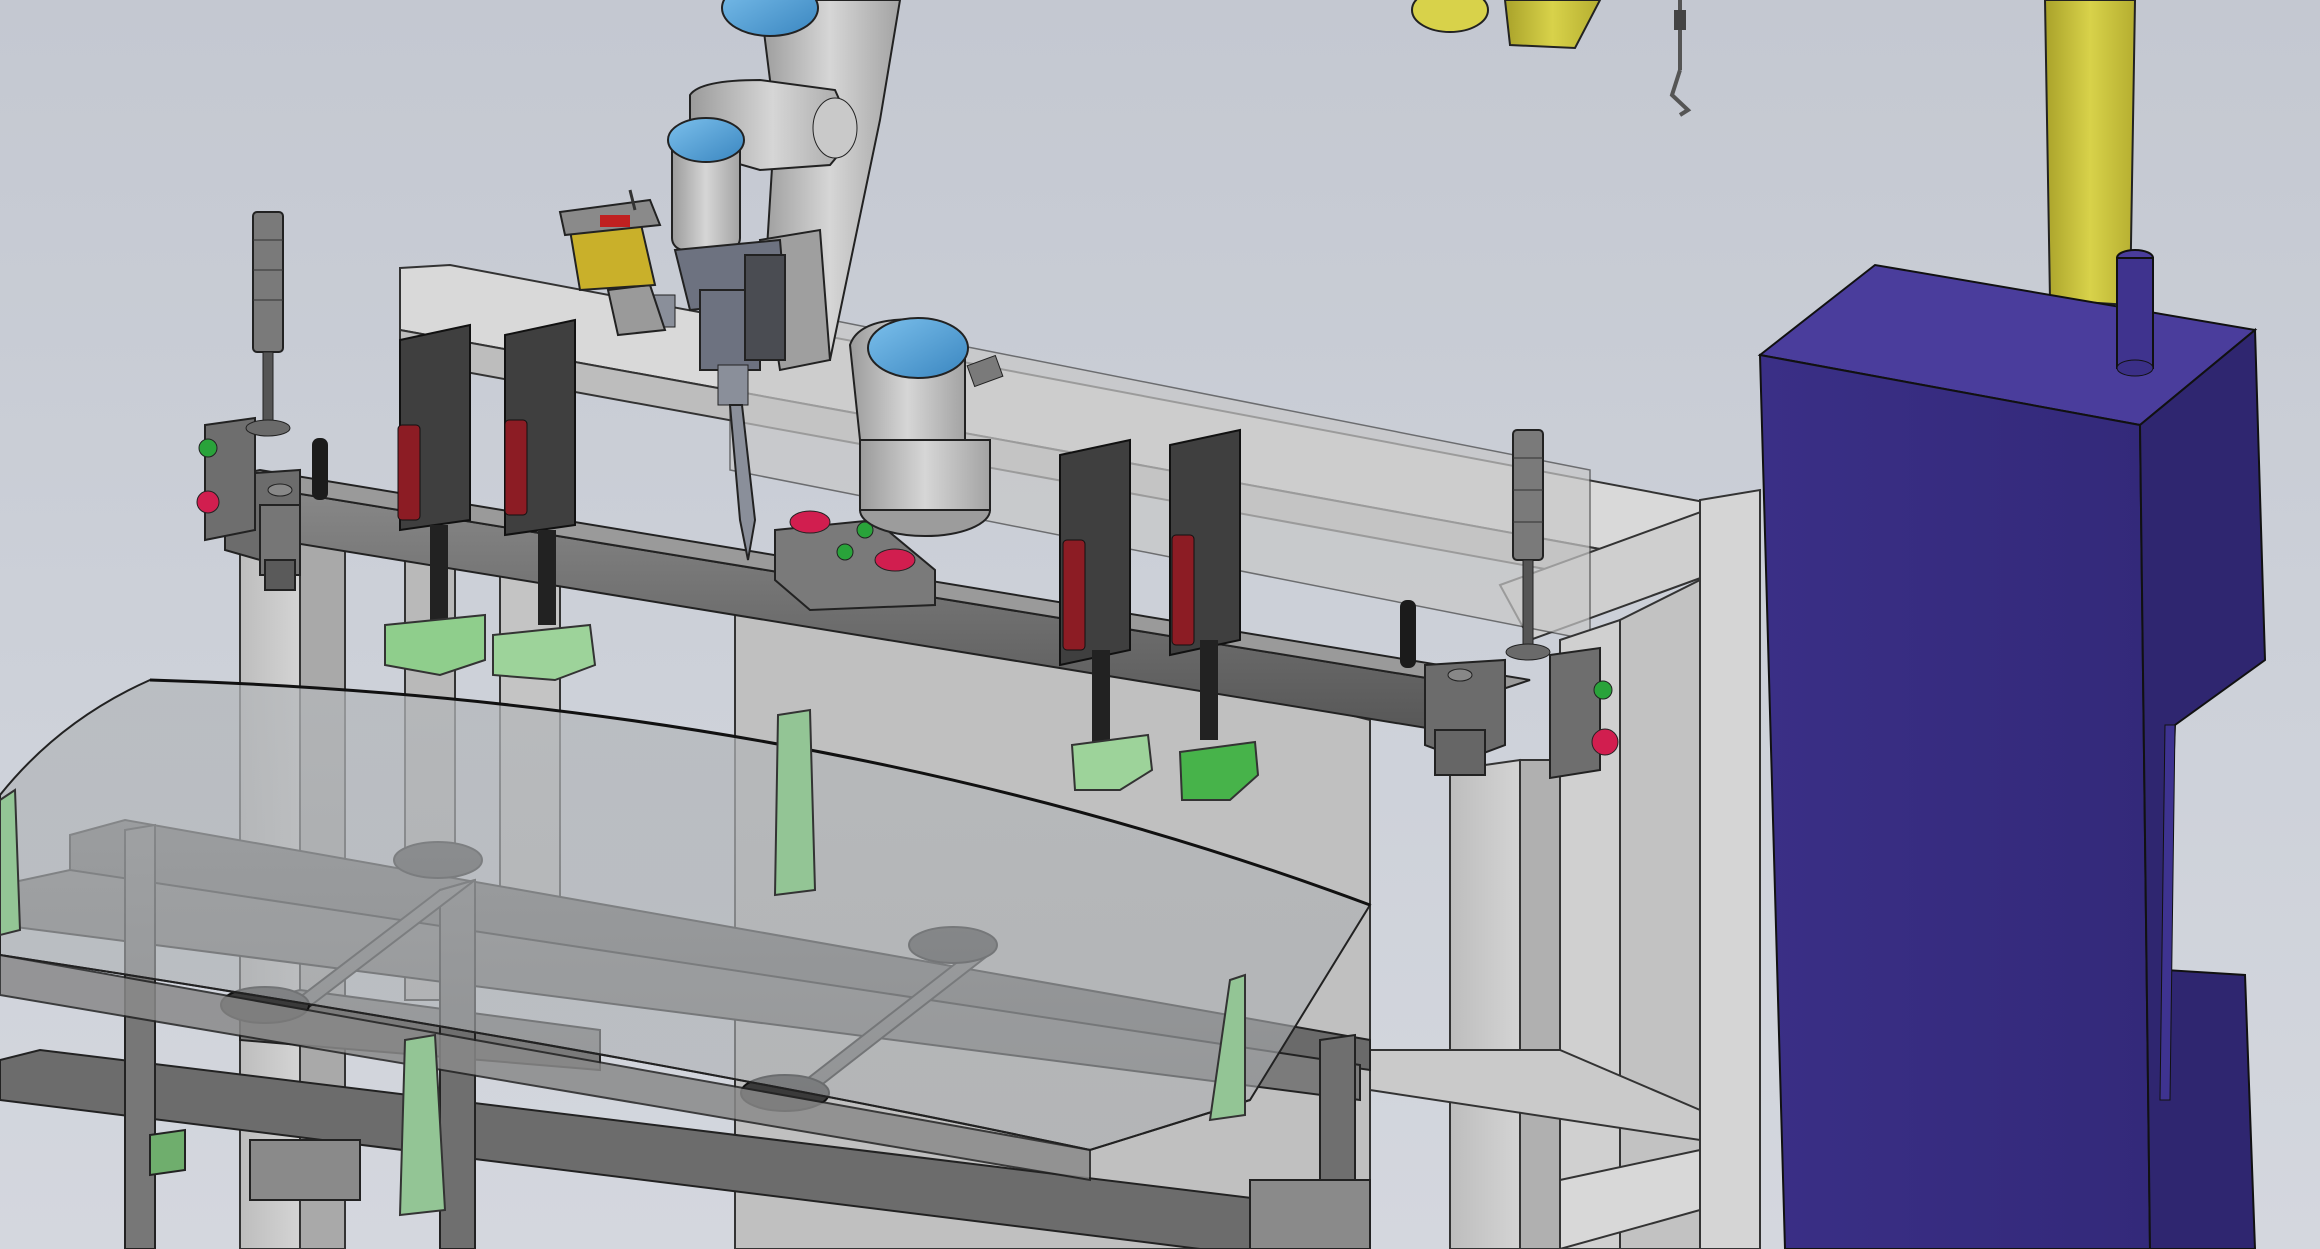 The image size is (2320, 1249). What do you see at coordinates (1506, 25) in the screenshot?
I see `overhead-yellow-bracket` at bounding box center [1506, 25].